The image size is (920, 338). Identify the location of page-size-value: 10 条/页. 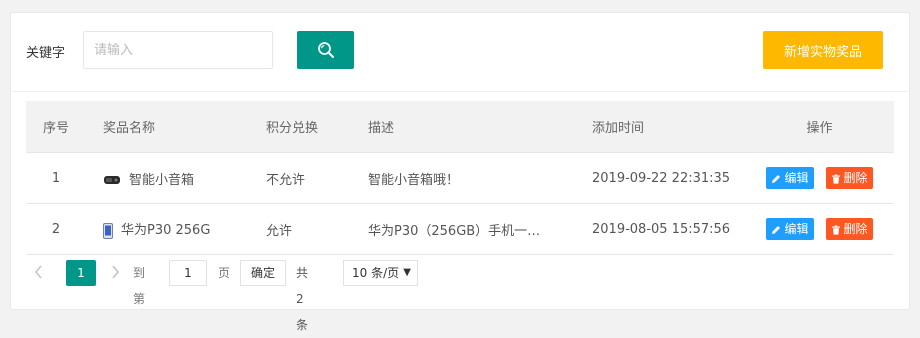
(376, 273).